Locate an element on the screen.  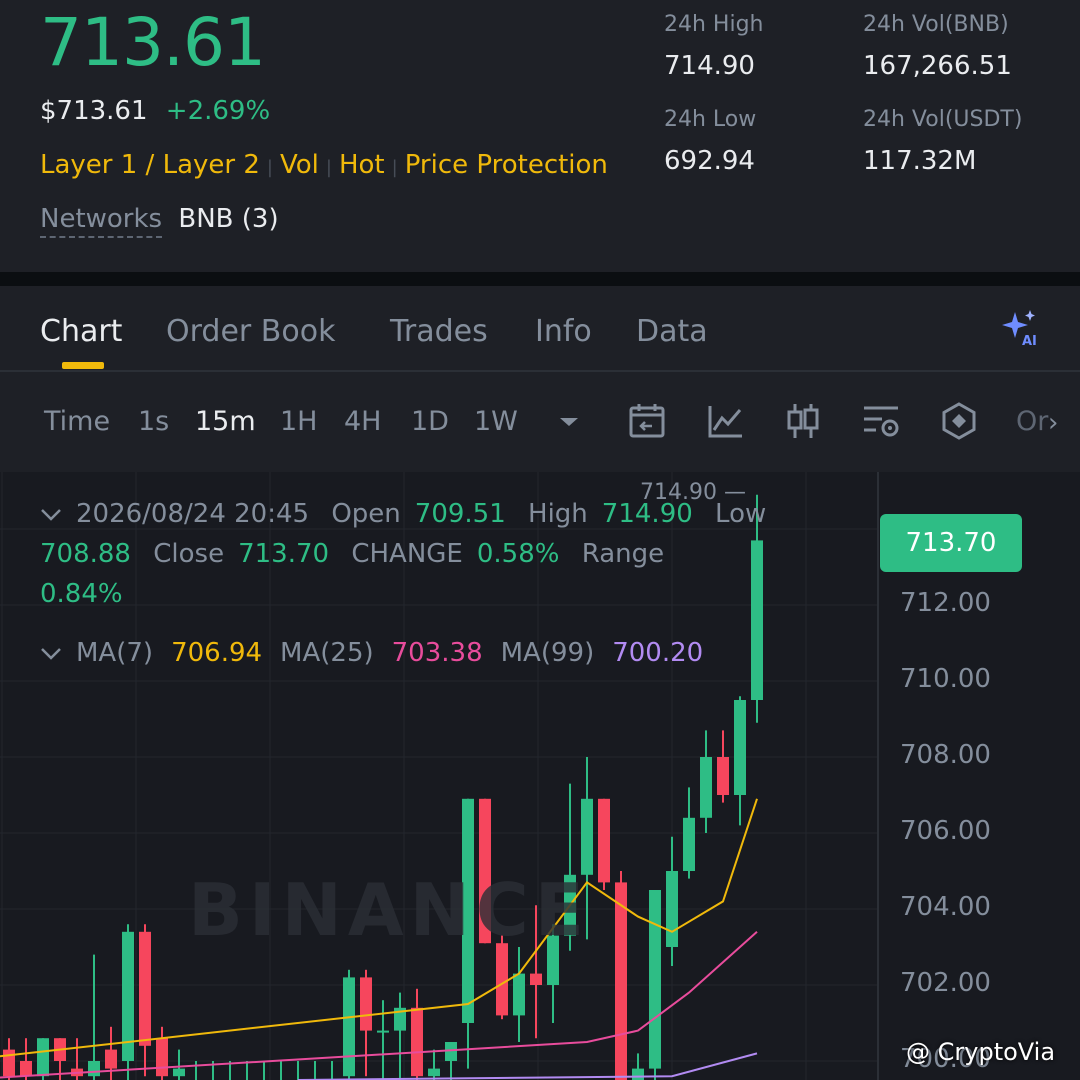
usd-price: $713.61 is located at coordinates (94, 111).